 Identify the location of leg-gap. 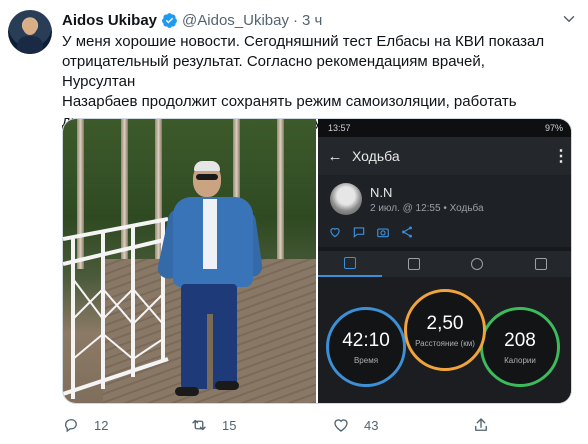
(210, 351).